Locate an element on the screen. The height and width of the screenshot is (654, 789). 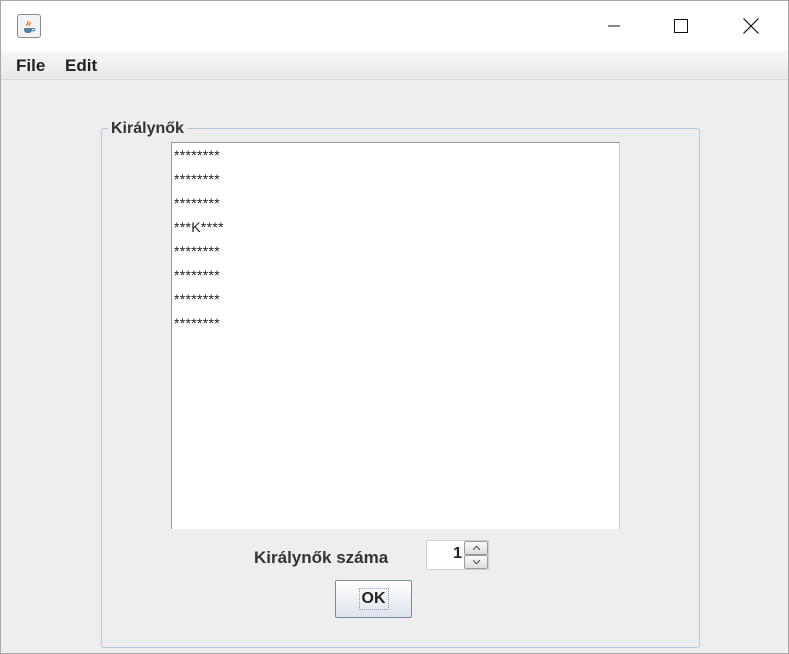
chevron-down-icon is located at coordinates (476, 562).